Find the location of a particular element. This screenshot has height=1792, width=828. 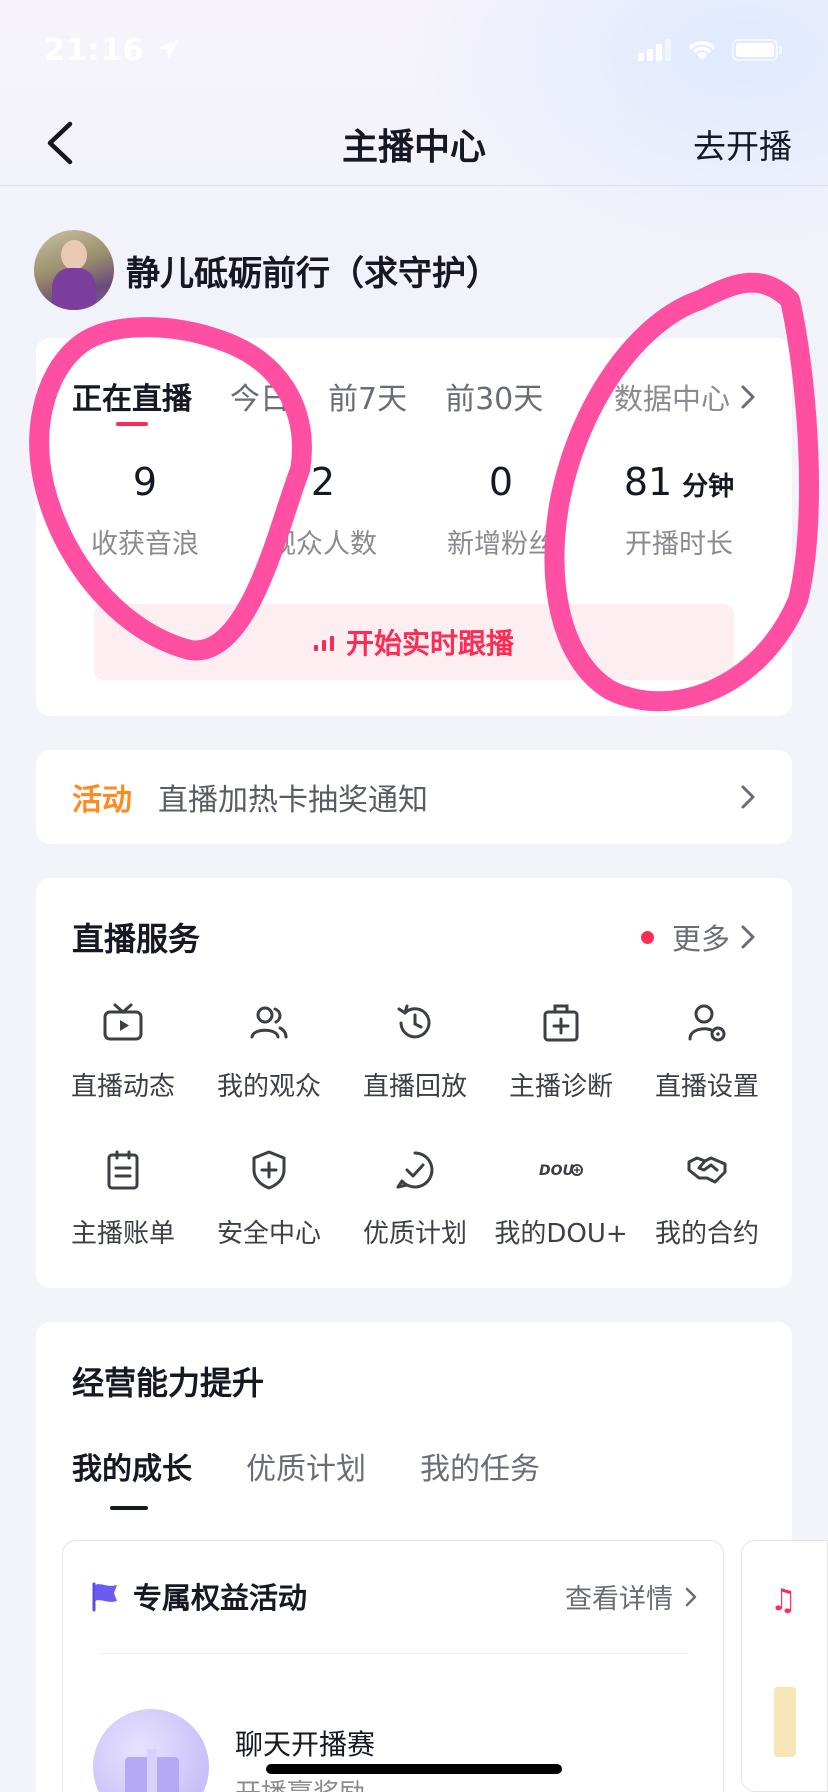

navigation-bar: 主播中心 去开播 is located at coordinates (414, 143).